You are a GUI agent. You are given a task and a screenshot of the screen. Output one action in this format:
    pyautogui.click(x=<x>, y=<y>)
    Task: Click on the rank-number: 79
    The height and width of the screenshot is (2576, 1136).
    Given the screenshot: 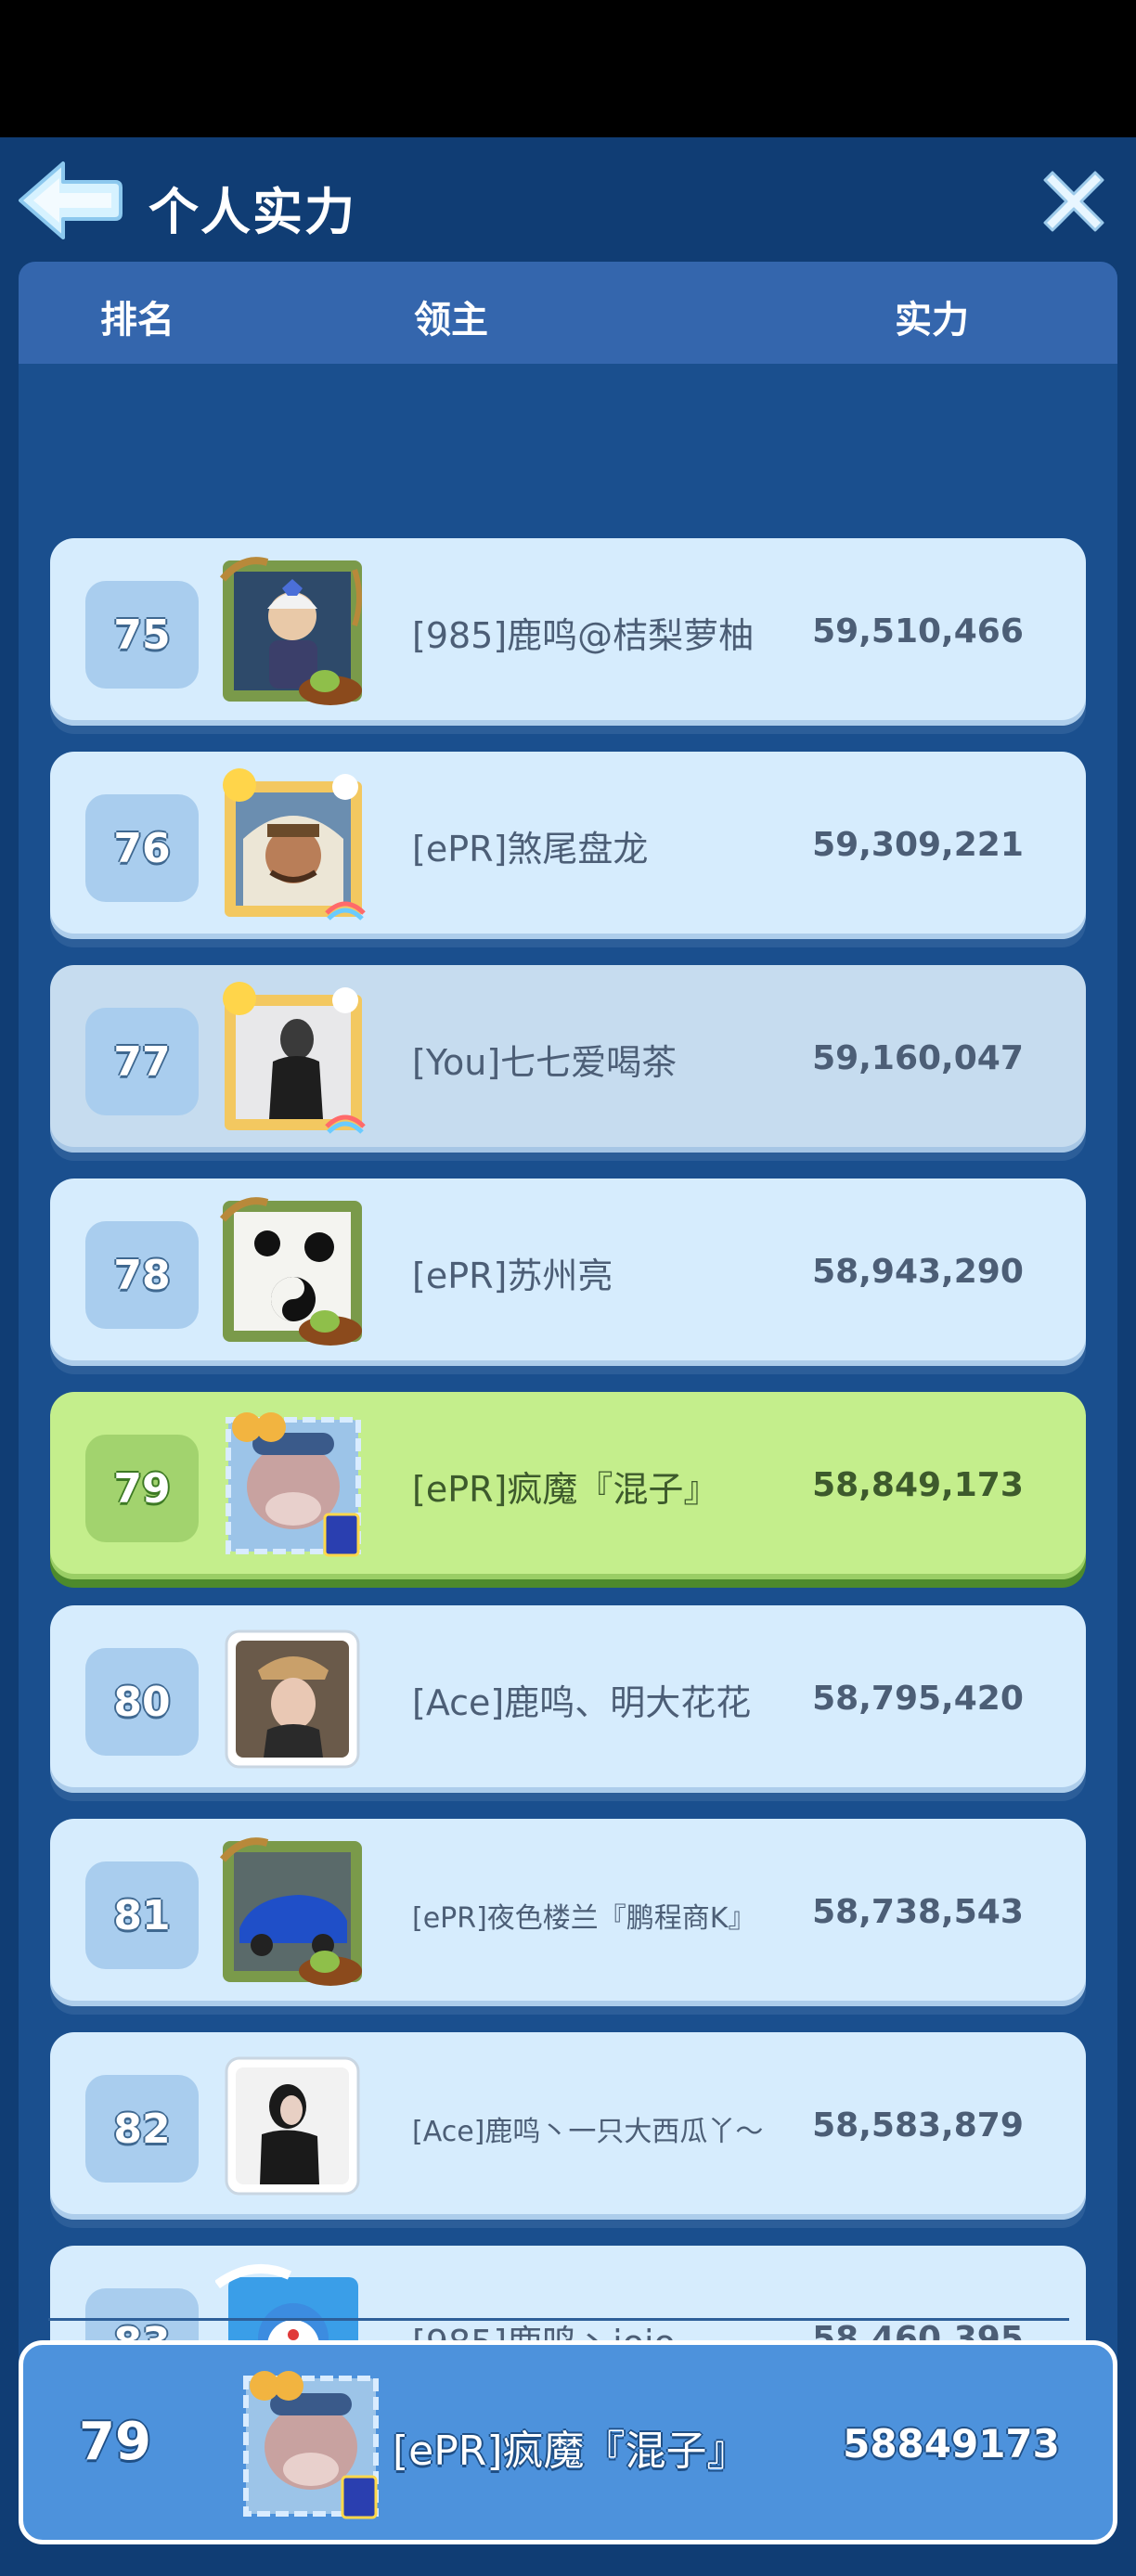 What is the action you would take?
    pyautogui.click(x=142, y=1488)
    